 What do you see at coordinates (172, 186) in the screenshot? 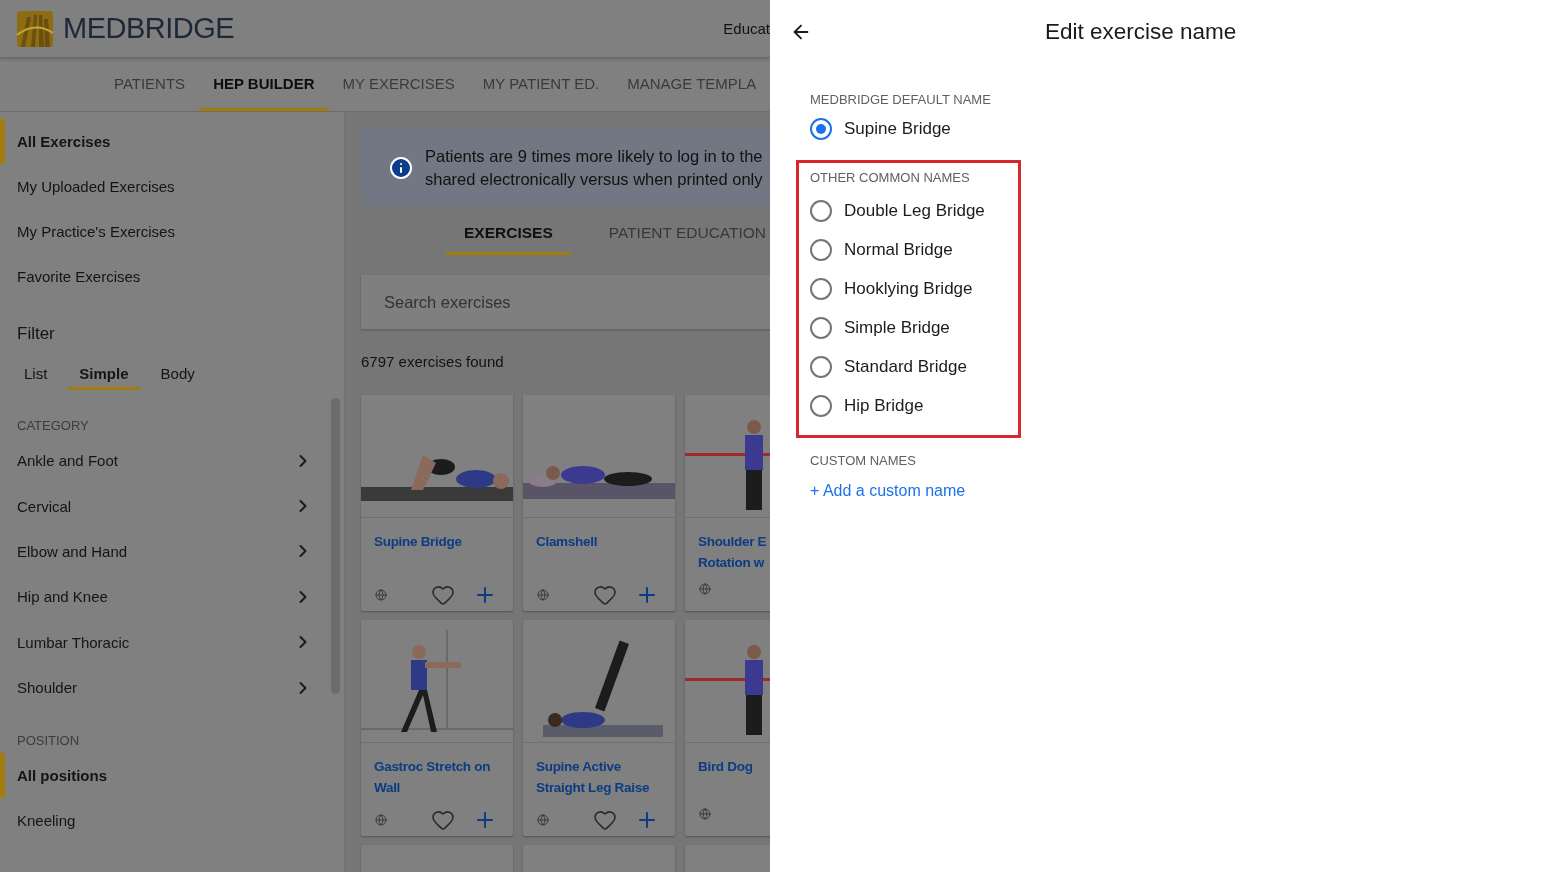
I see `sidebar-item: My Uploaded Exercises` at bounding box center [172, 186].